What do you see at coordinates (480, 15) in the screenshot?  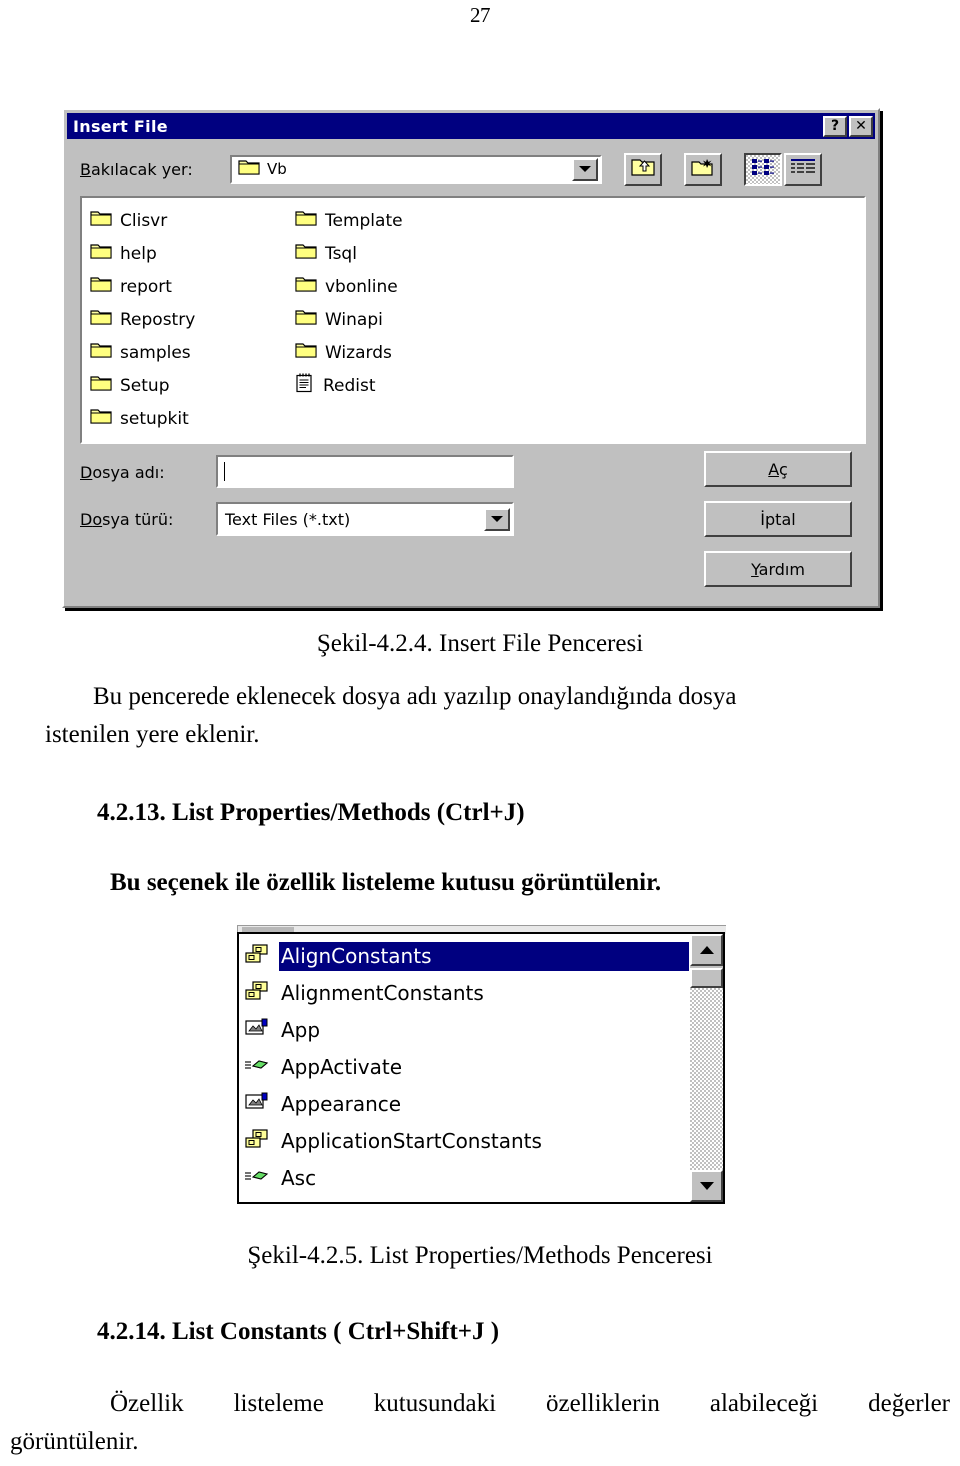 I see `page-number: 27` at bounding box center [480, 15].